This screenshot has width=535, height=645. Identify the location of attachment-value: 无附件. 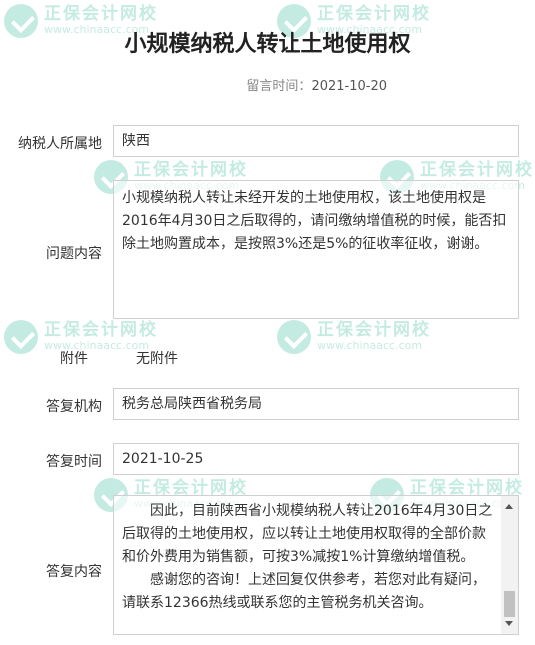
(157, 359).